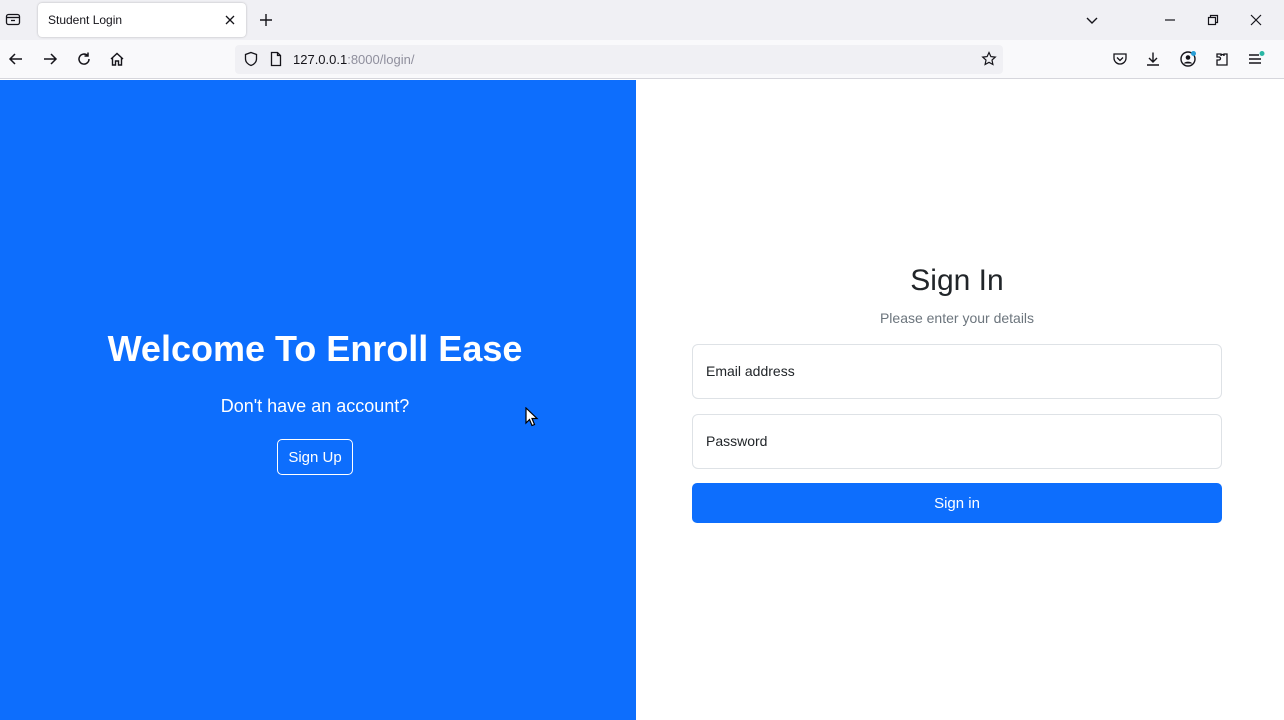 The image size is (1284, 720). Describe the element at coordinates (957, 280) in the screenshot. I see `sign-in-title: Sign In` at that location.